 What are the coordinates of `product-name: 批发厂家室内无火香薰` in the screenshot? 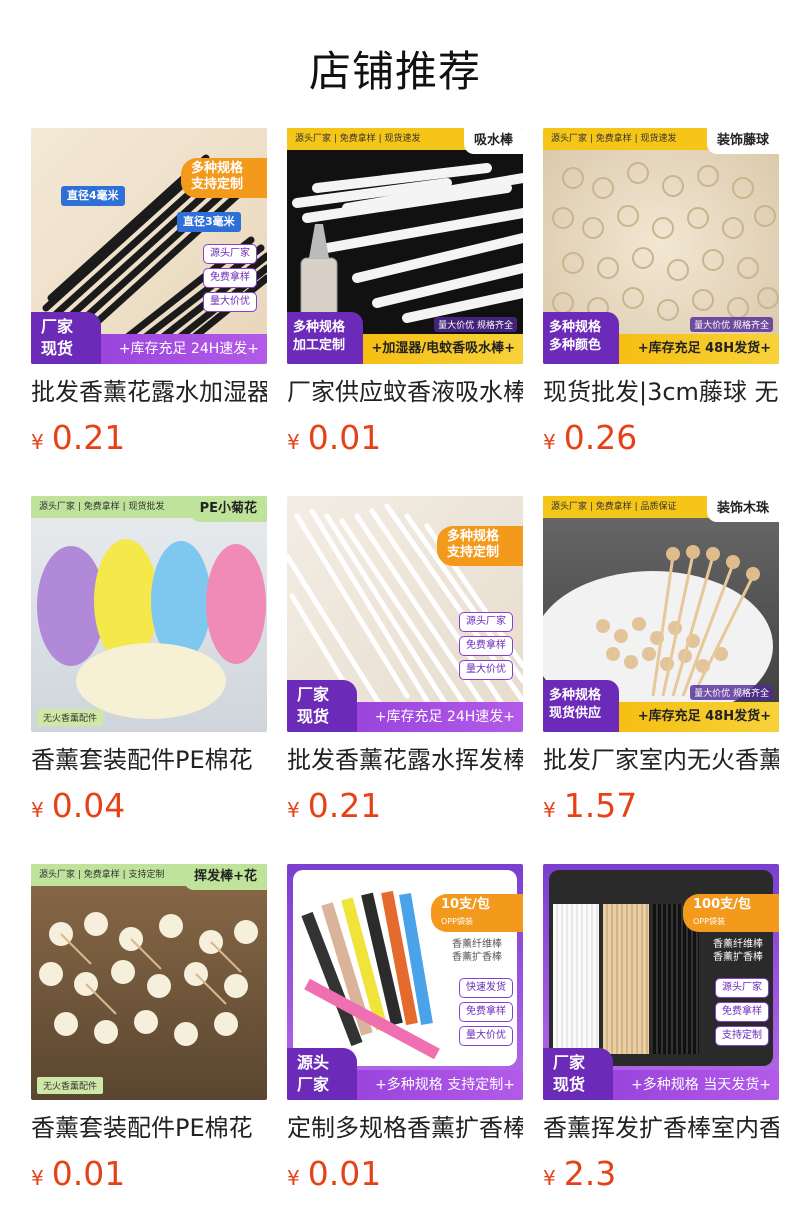 It's located at (661, 760).